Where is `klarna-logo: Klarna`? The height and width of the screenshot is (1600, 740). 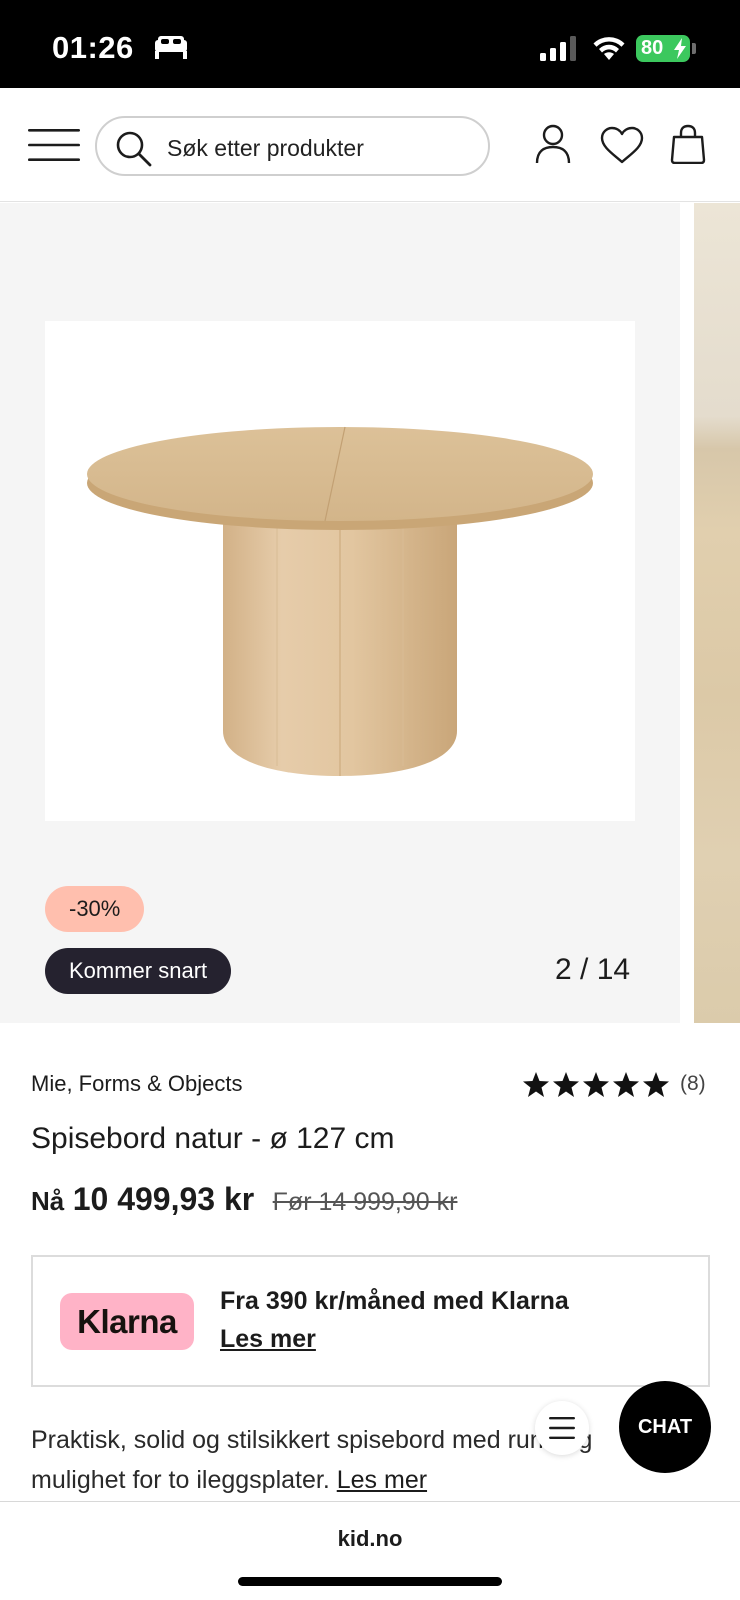
klarna-logo: Klarna is located at coordinates (127, 1321).